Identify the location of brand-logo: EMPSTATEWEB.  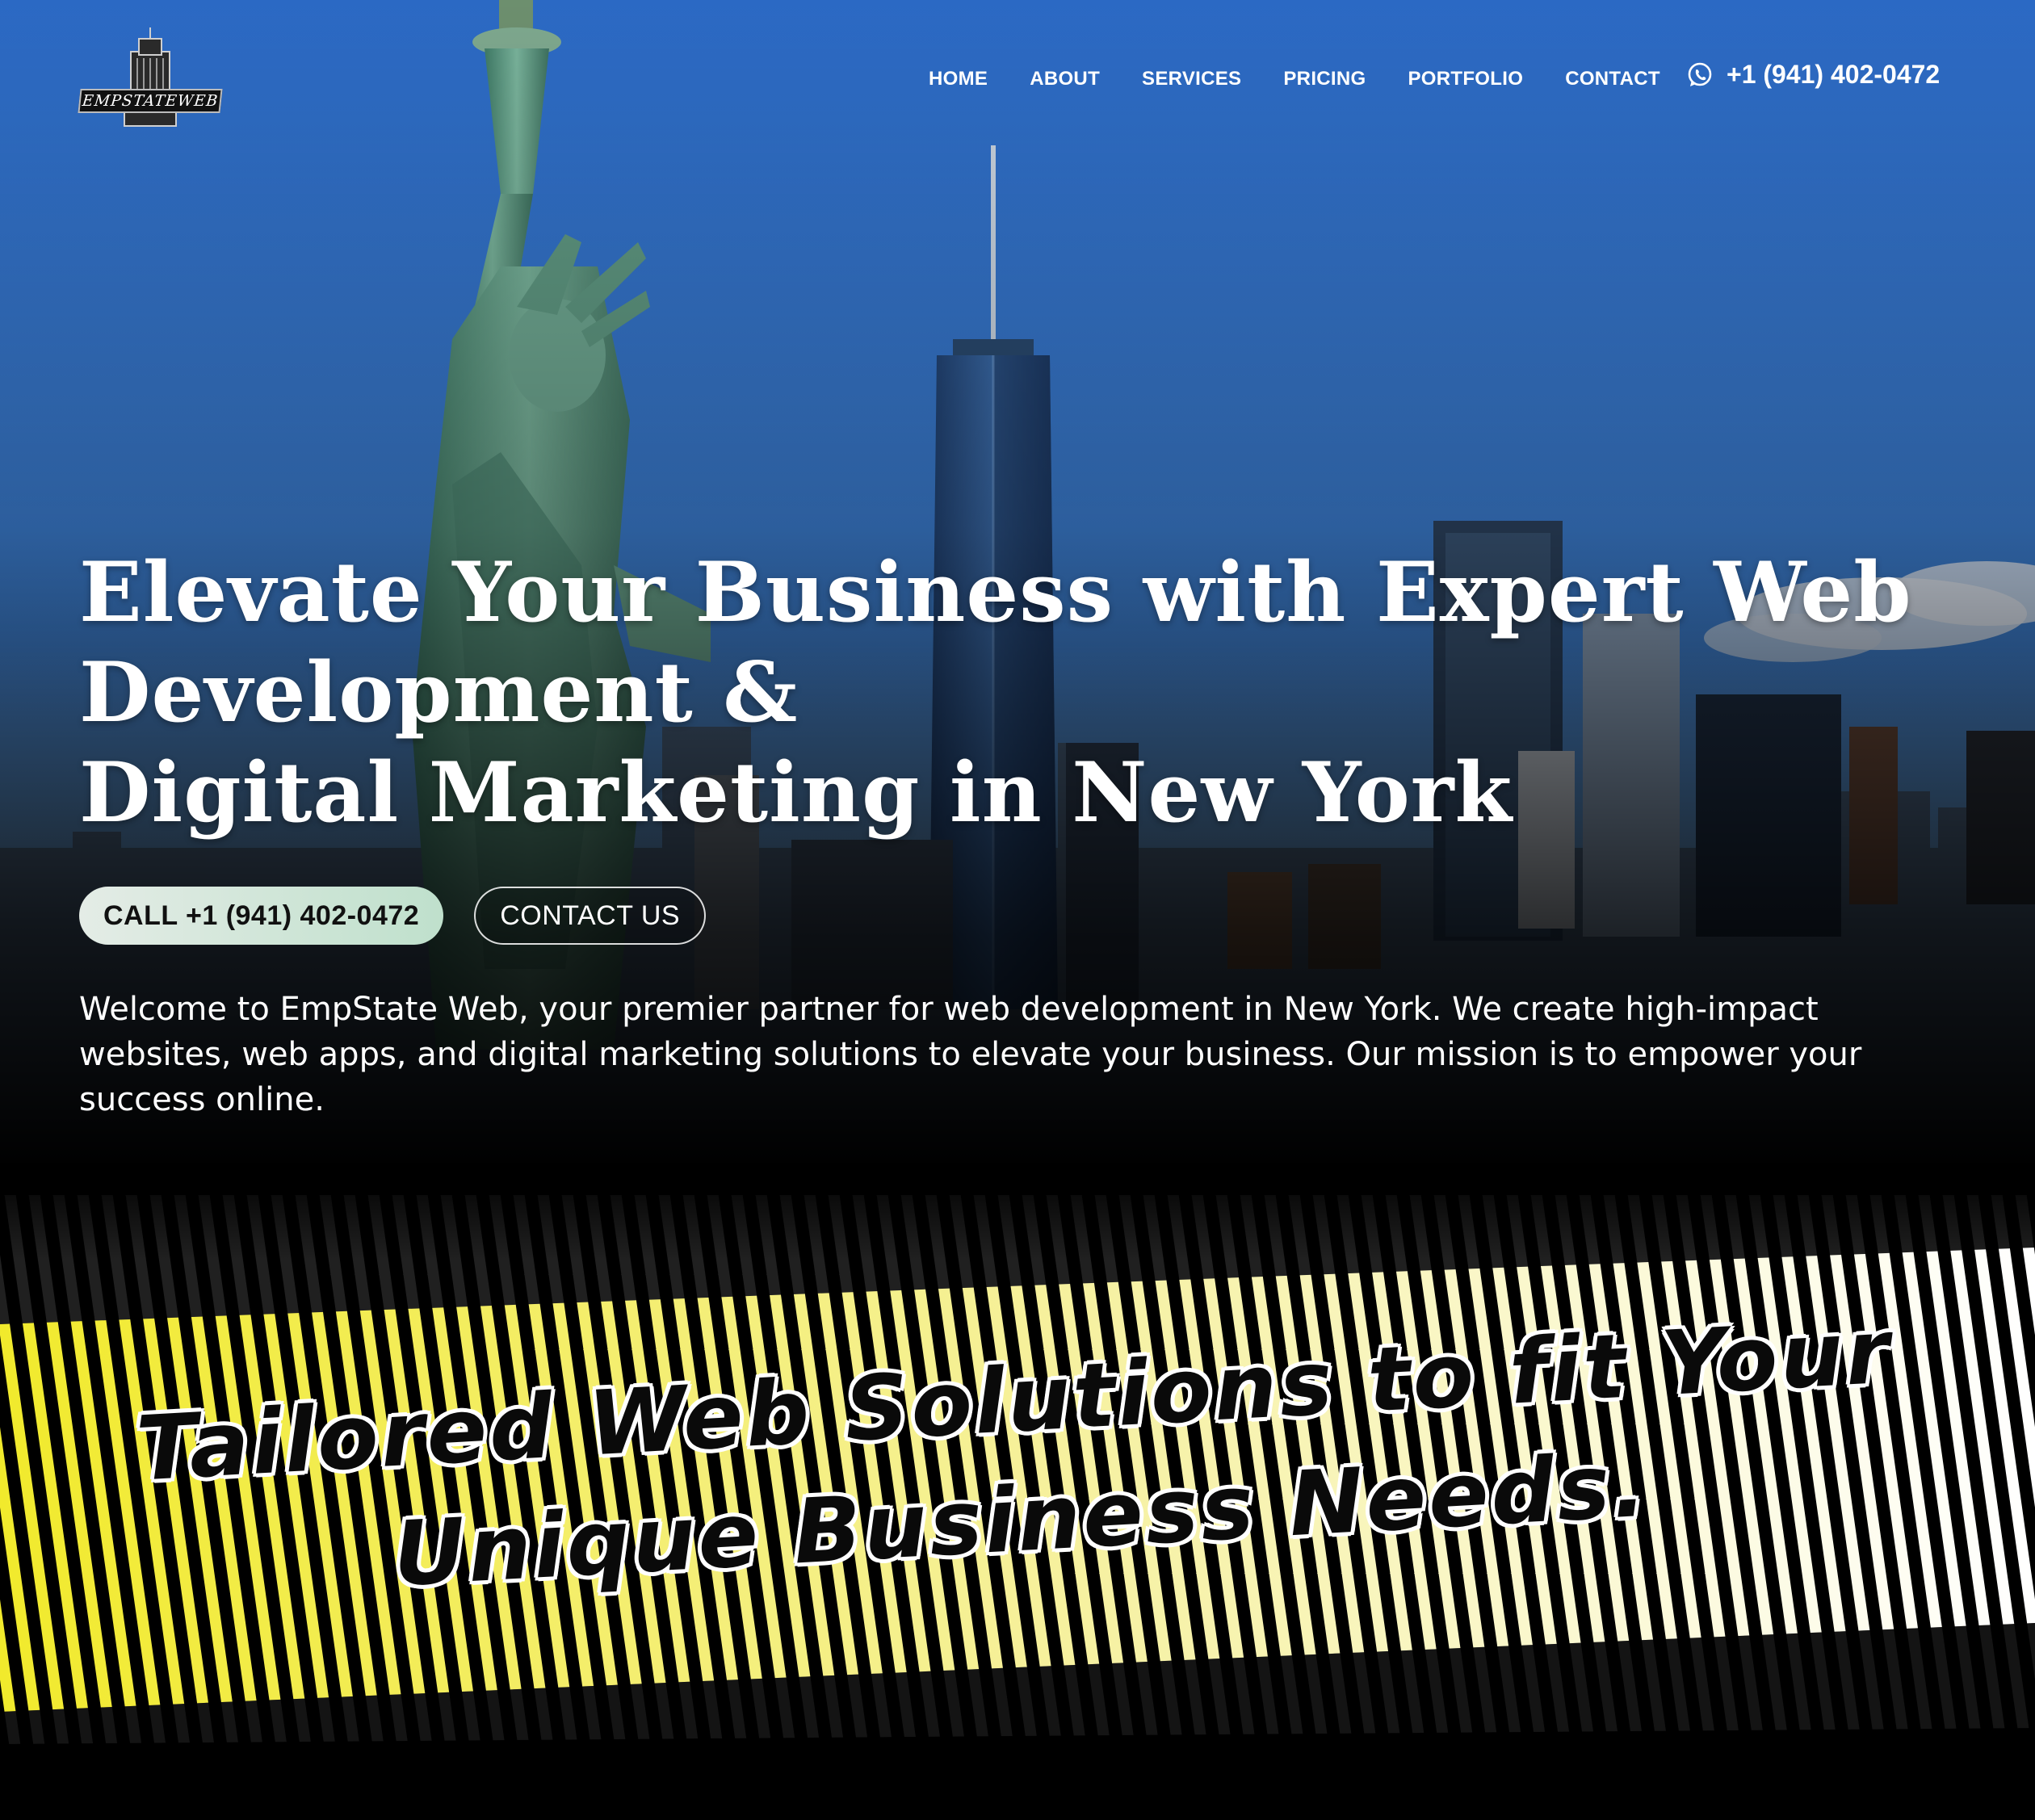
(150, 78).